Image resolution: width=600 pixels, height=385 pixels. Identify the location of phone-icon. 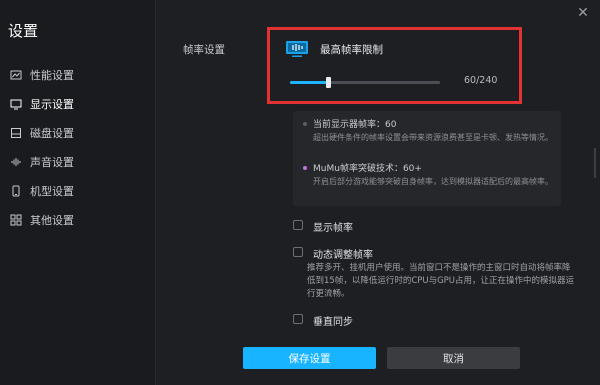
(16, 191).